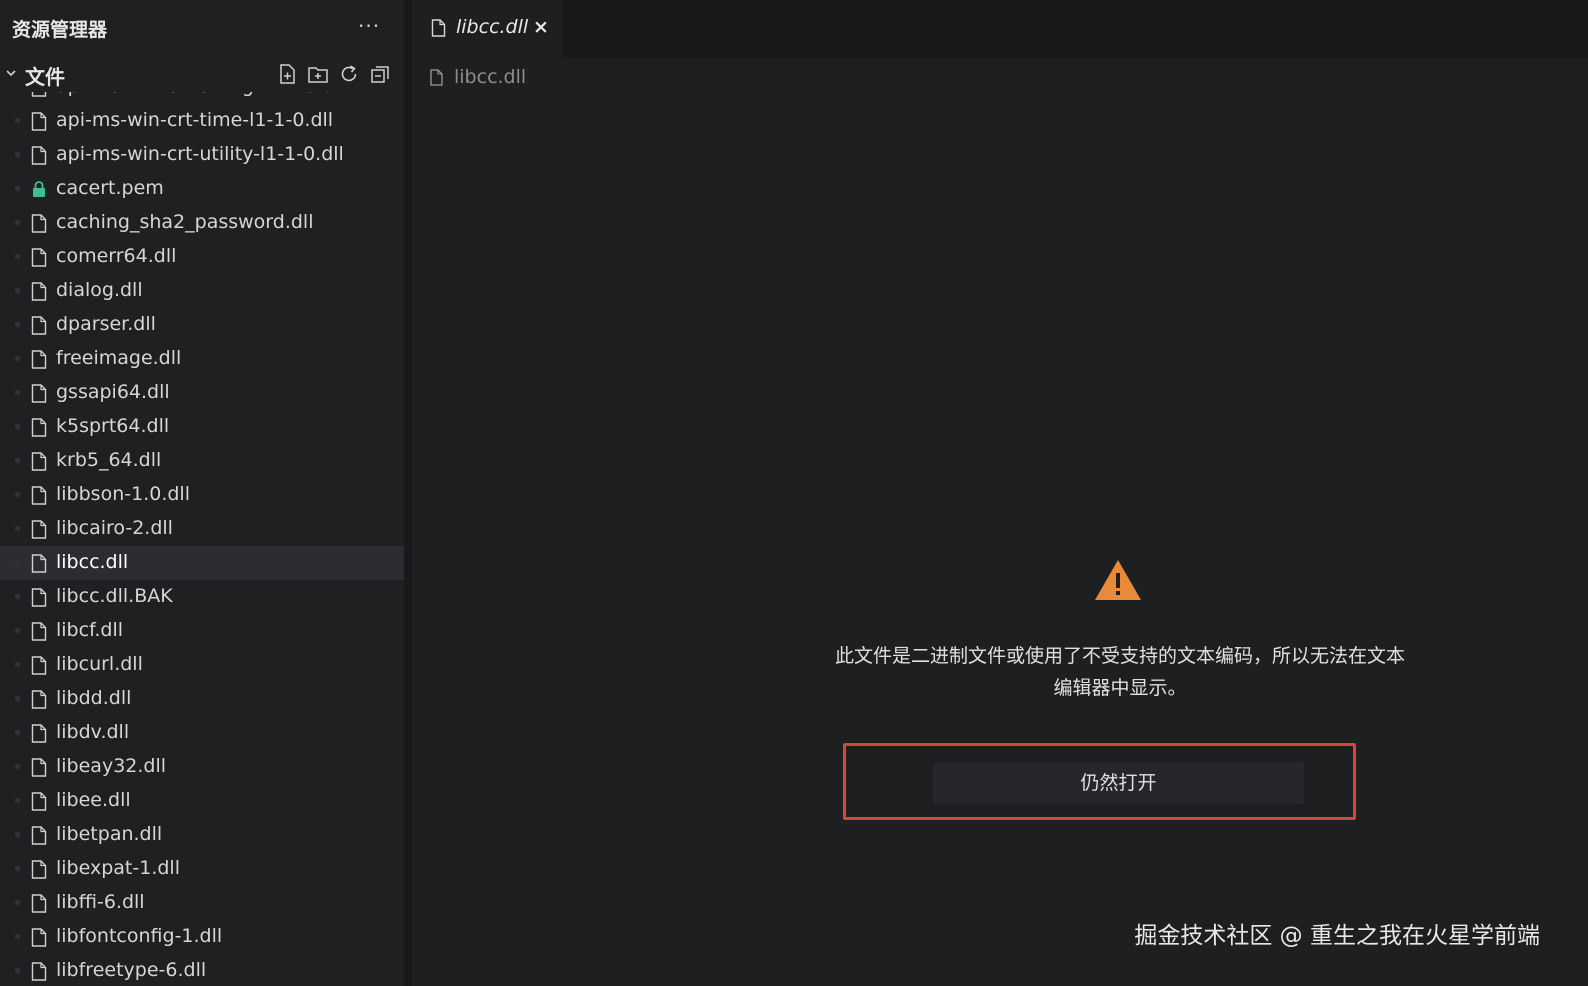  I want to click on file-item: api-ms-win-crt-time-l1-1-0.dll, so click(202, 121).